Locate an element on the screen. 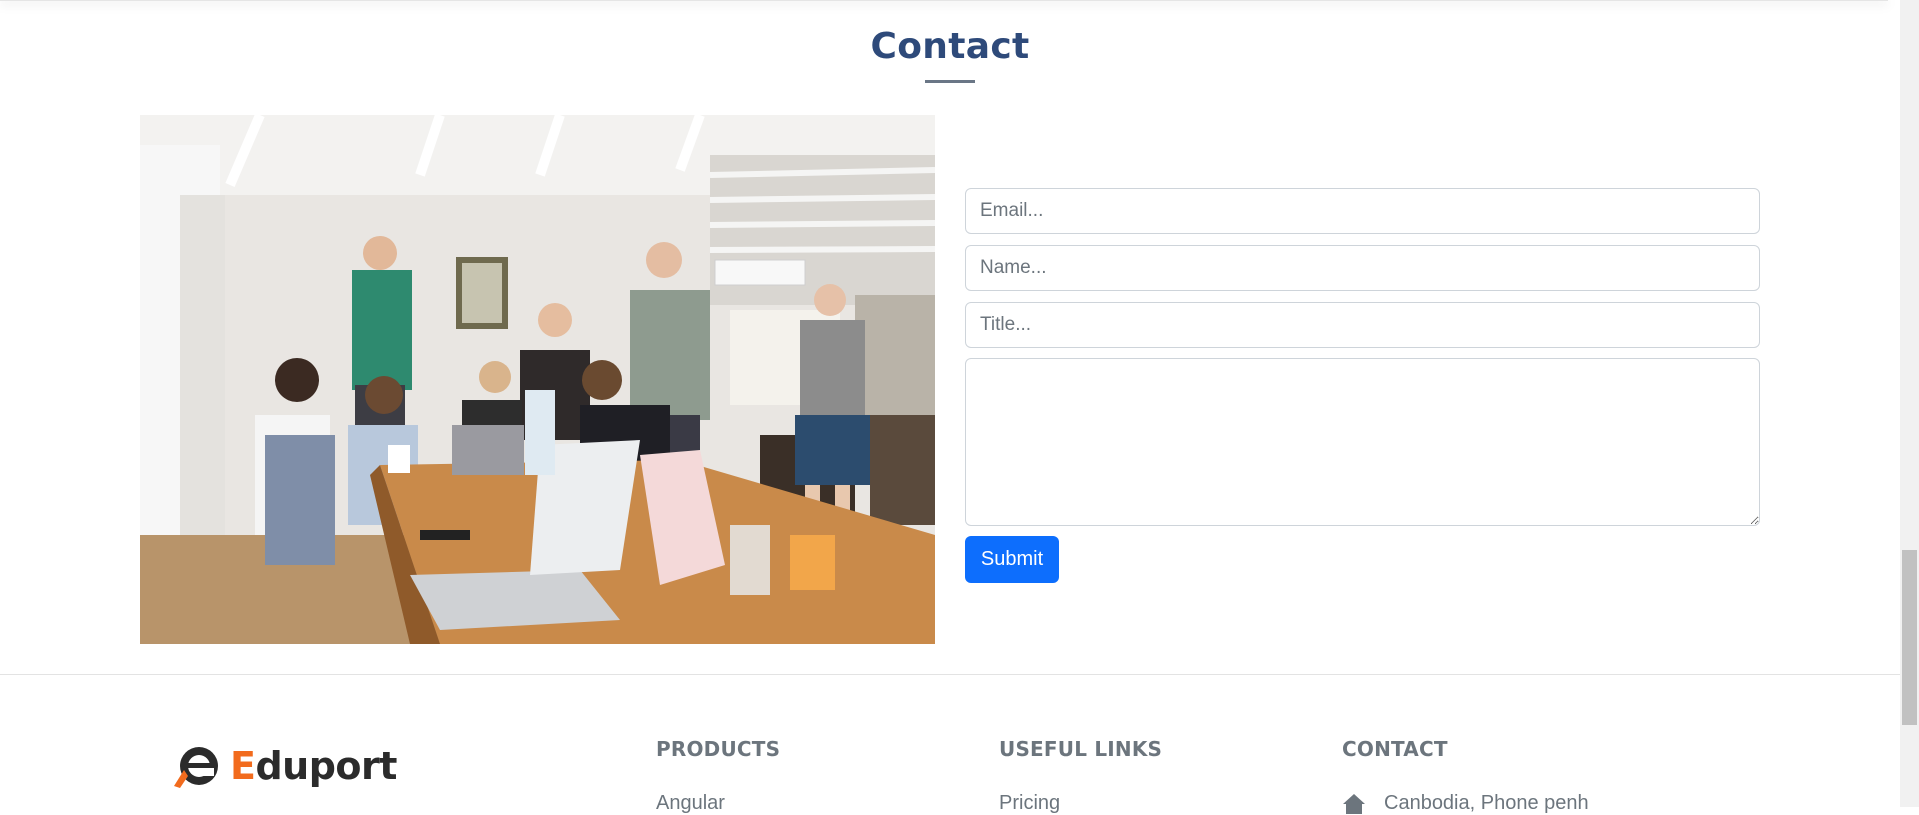 Image resolution: width=1919 pixels, height=815 pixels. name-input is located at coordinates (1362, 268).